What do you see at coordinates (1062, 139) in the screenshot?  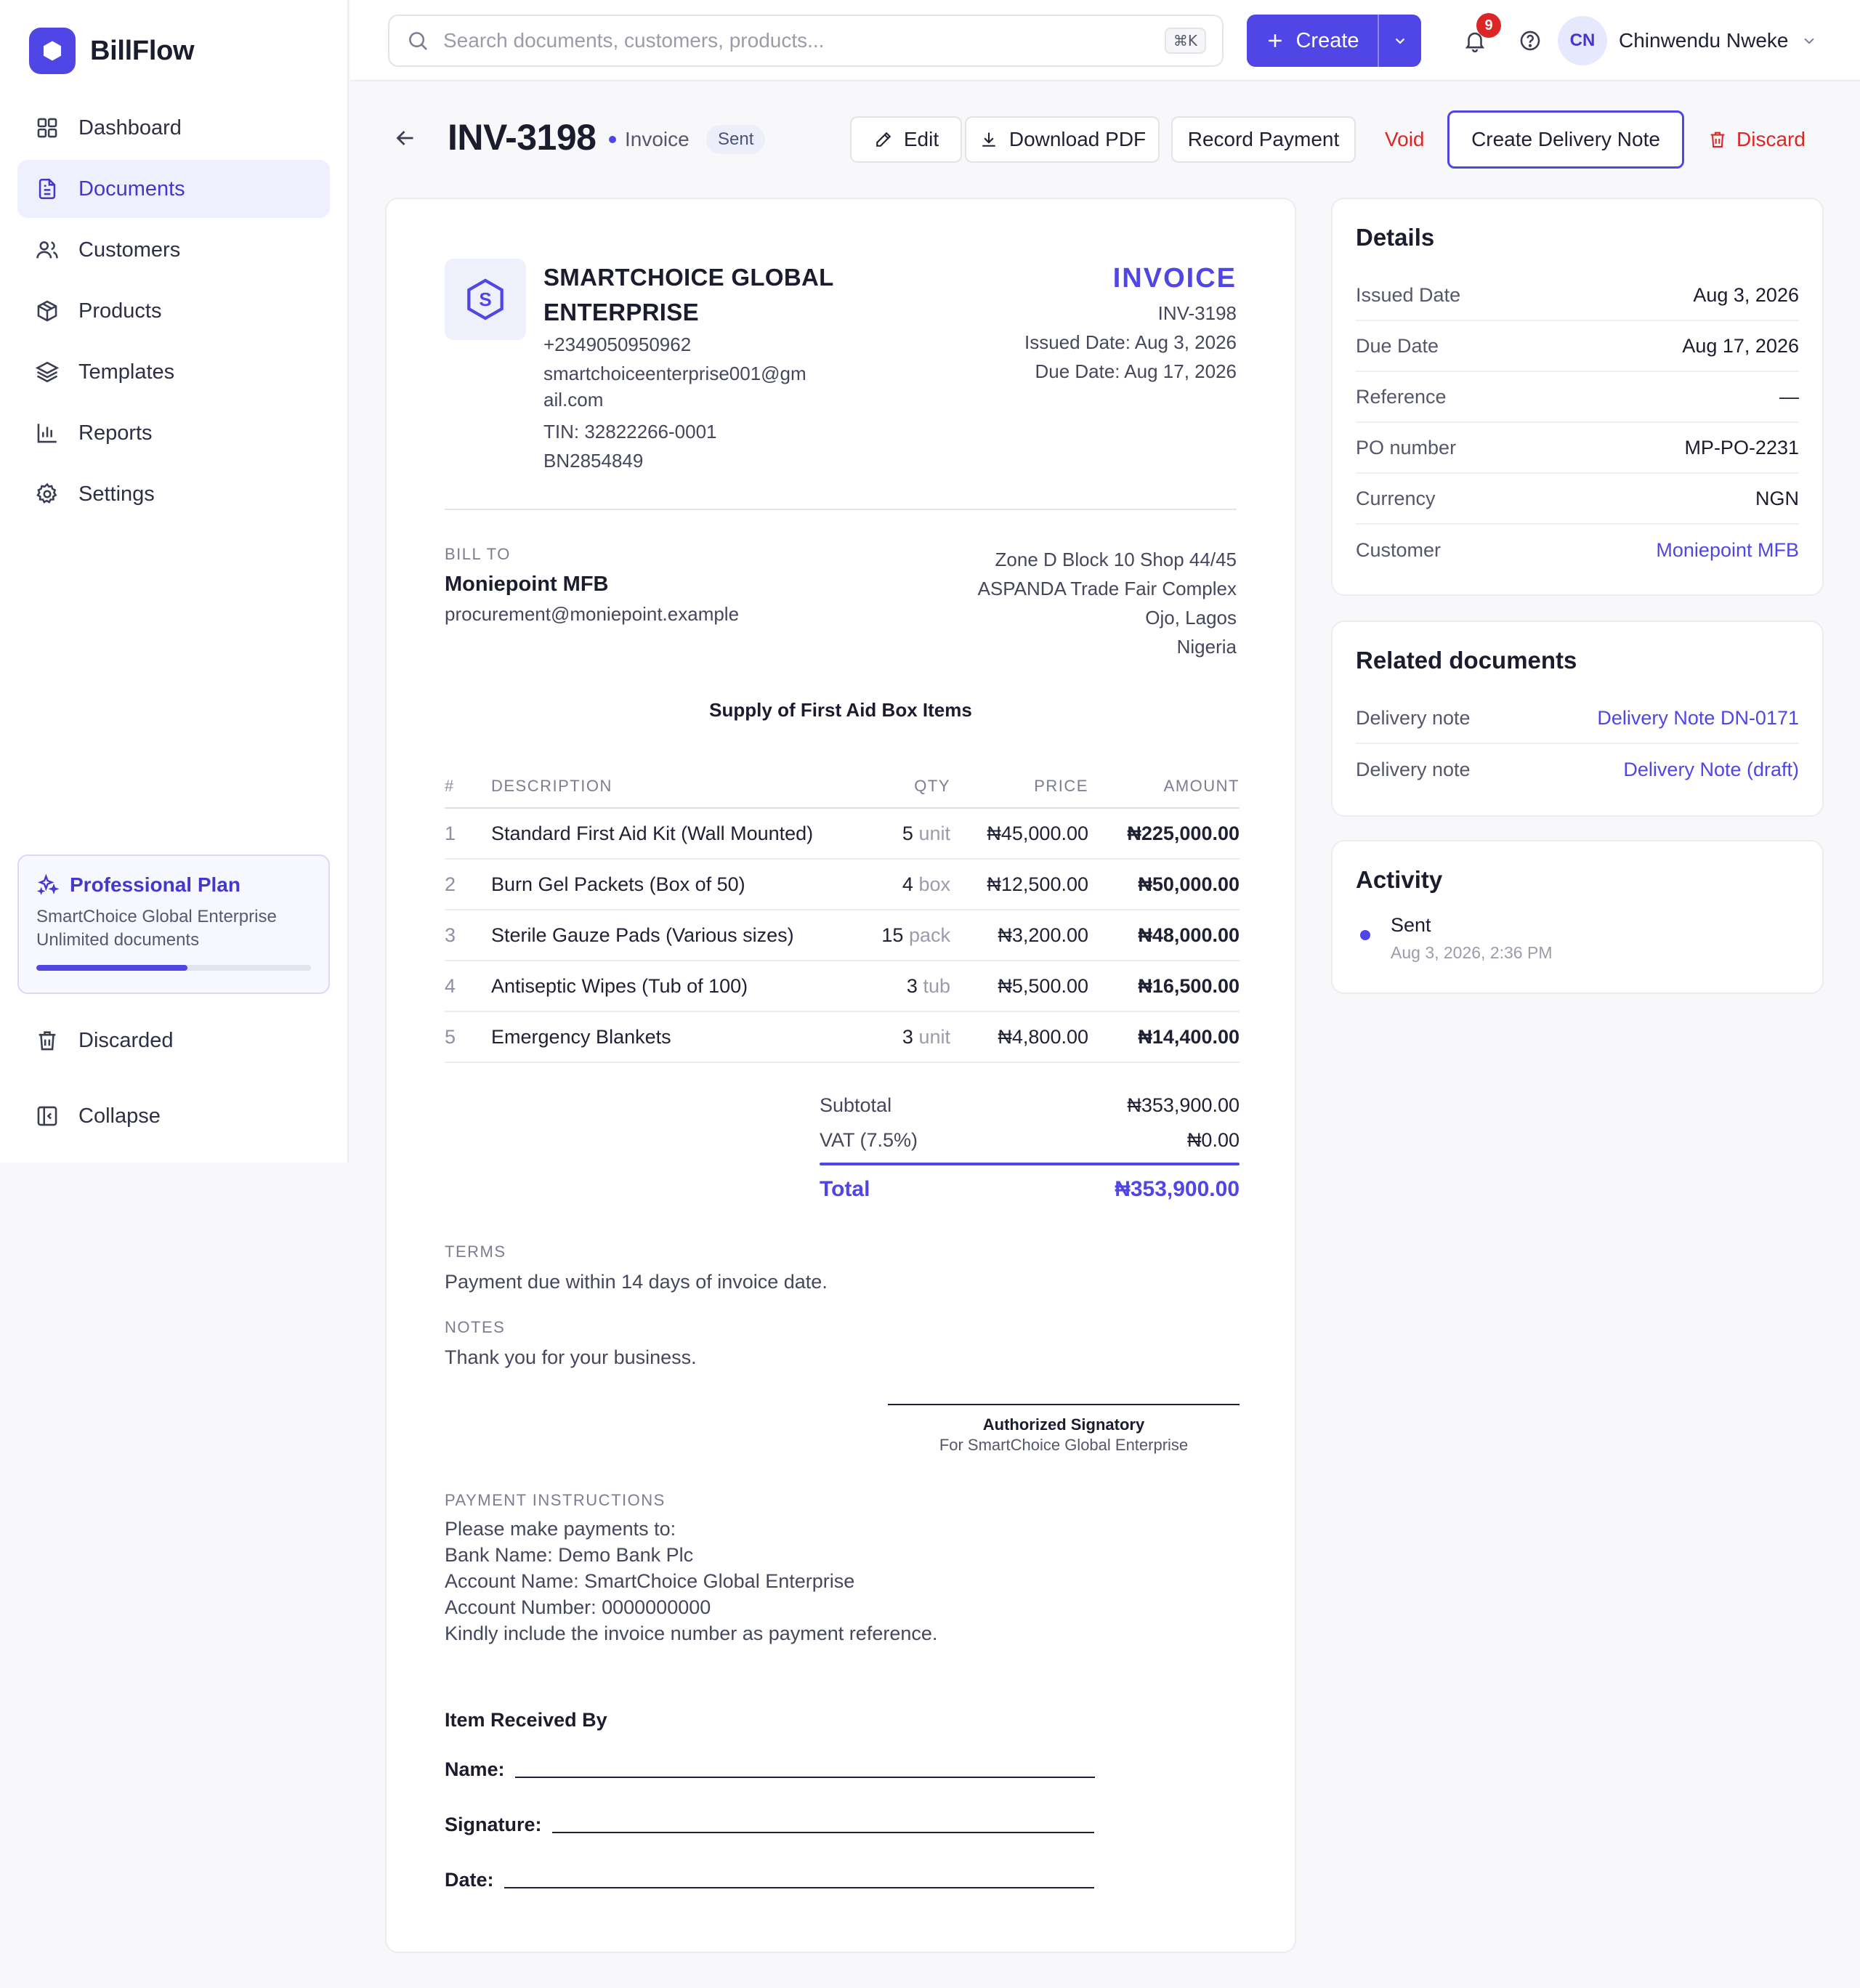 I see `download-pdf-button: Download PDF` at bounding box center [1062, 139].